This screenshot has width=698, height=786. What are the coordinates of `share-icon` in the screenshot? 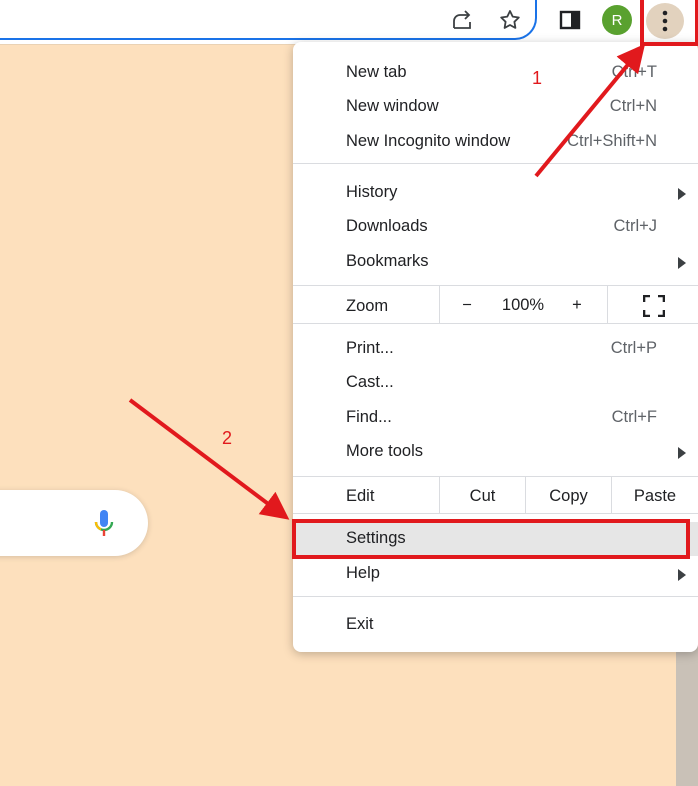 It's located at (462, 20).